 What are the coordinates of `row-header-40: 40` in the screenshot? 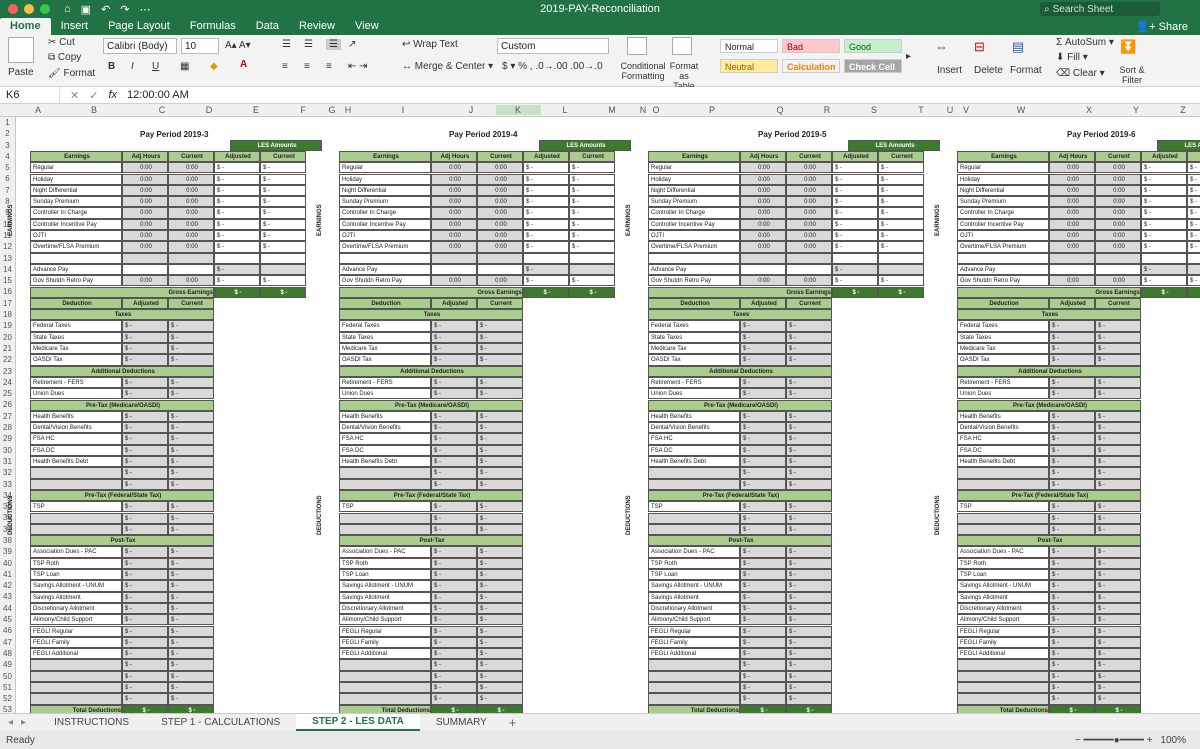 It's located at (7, 563).